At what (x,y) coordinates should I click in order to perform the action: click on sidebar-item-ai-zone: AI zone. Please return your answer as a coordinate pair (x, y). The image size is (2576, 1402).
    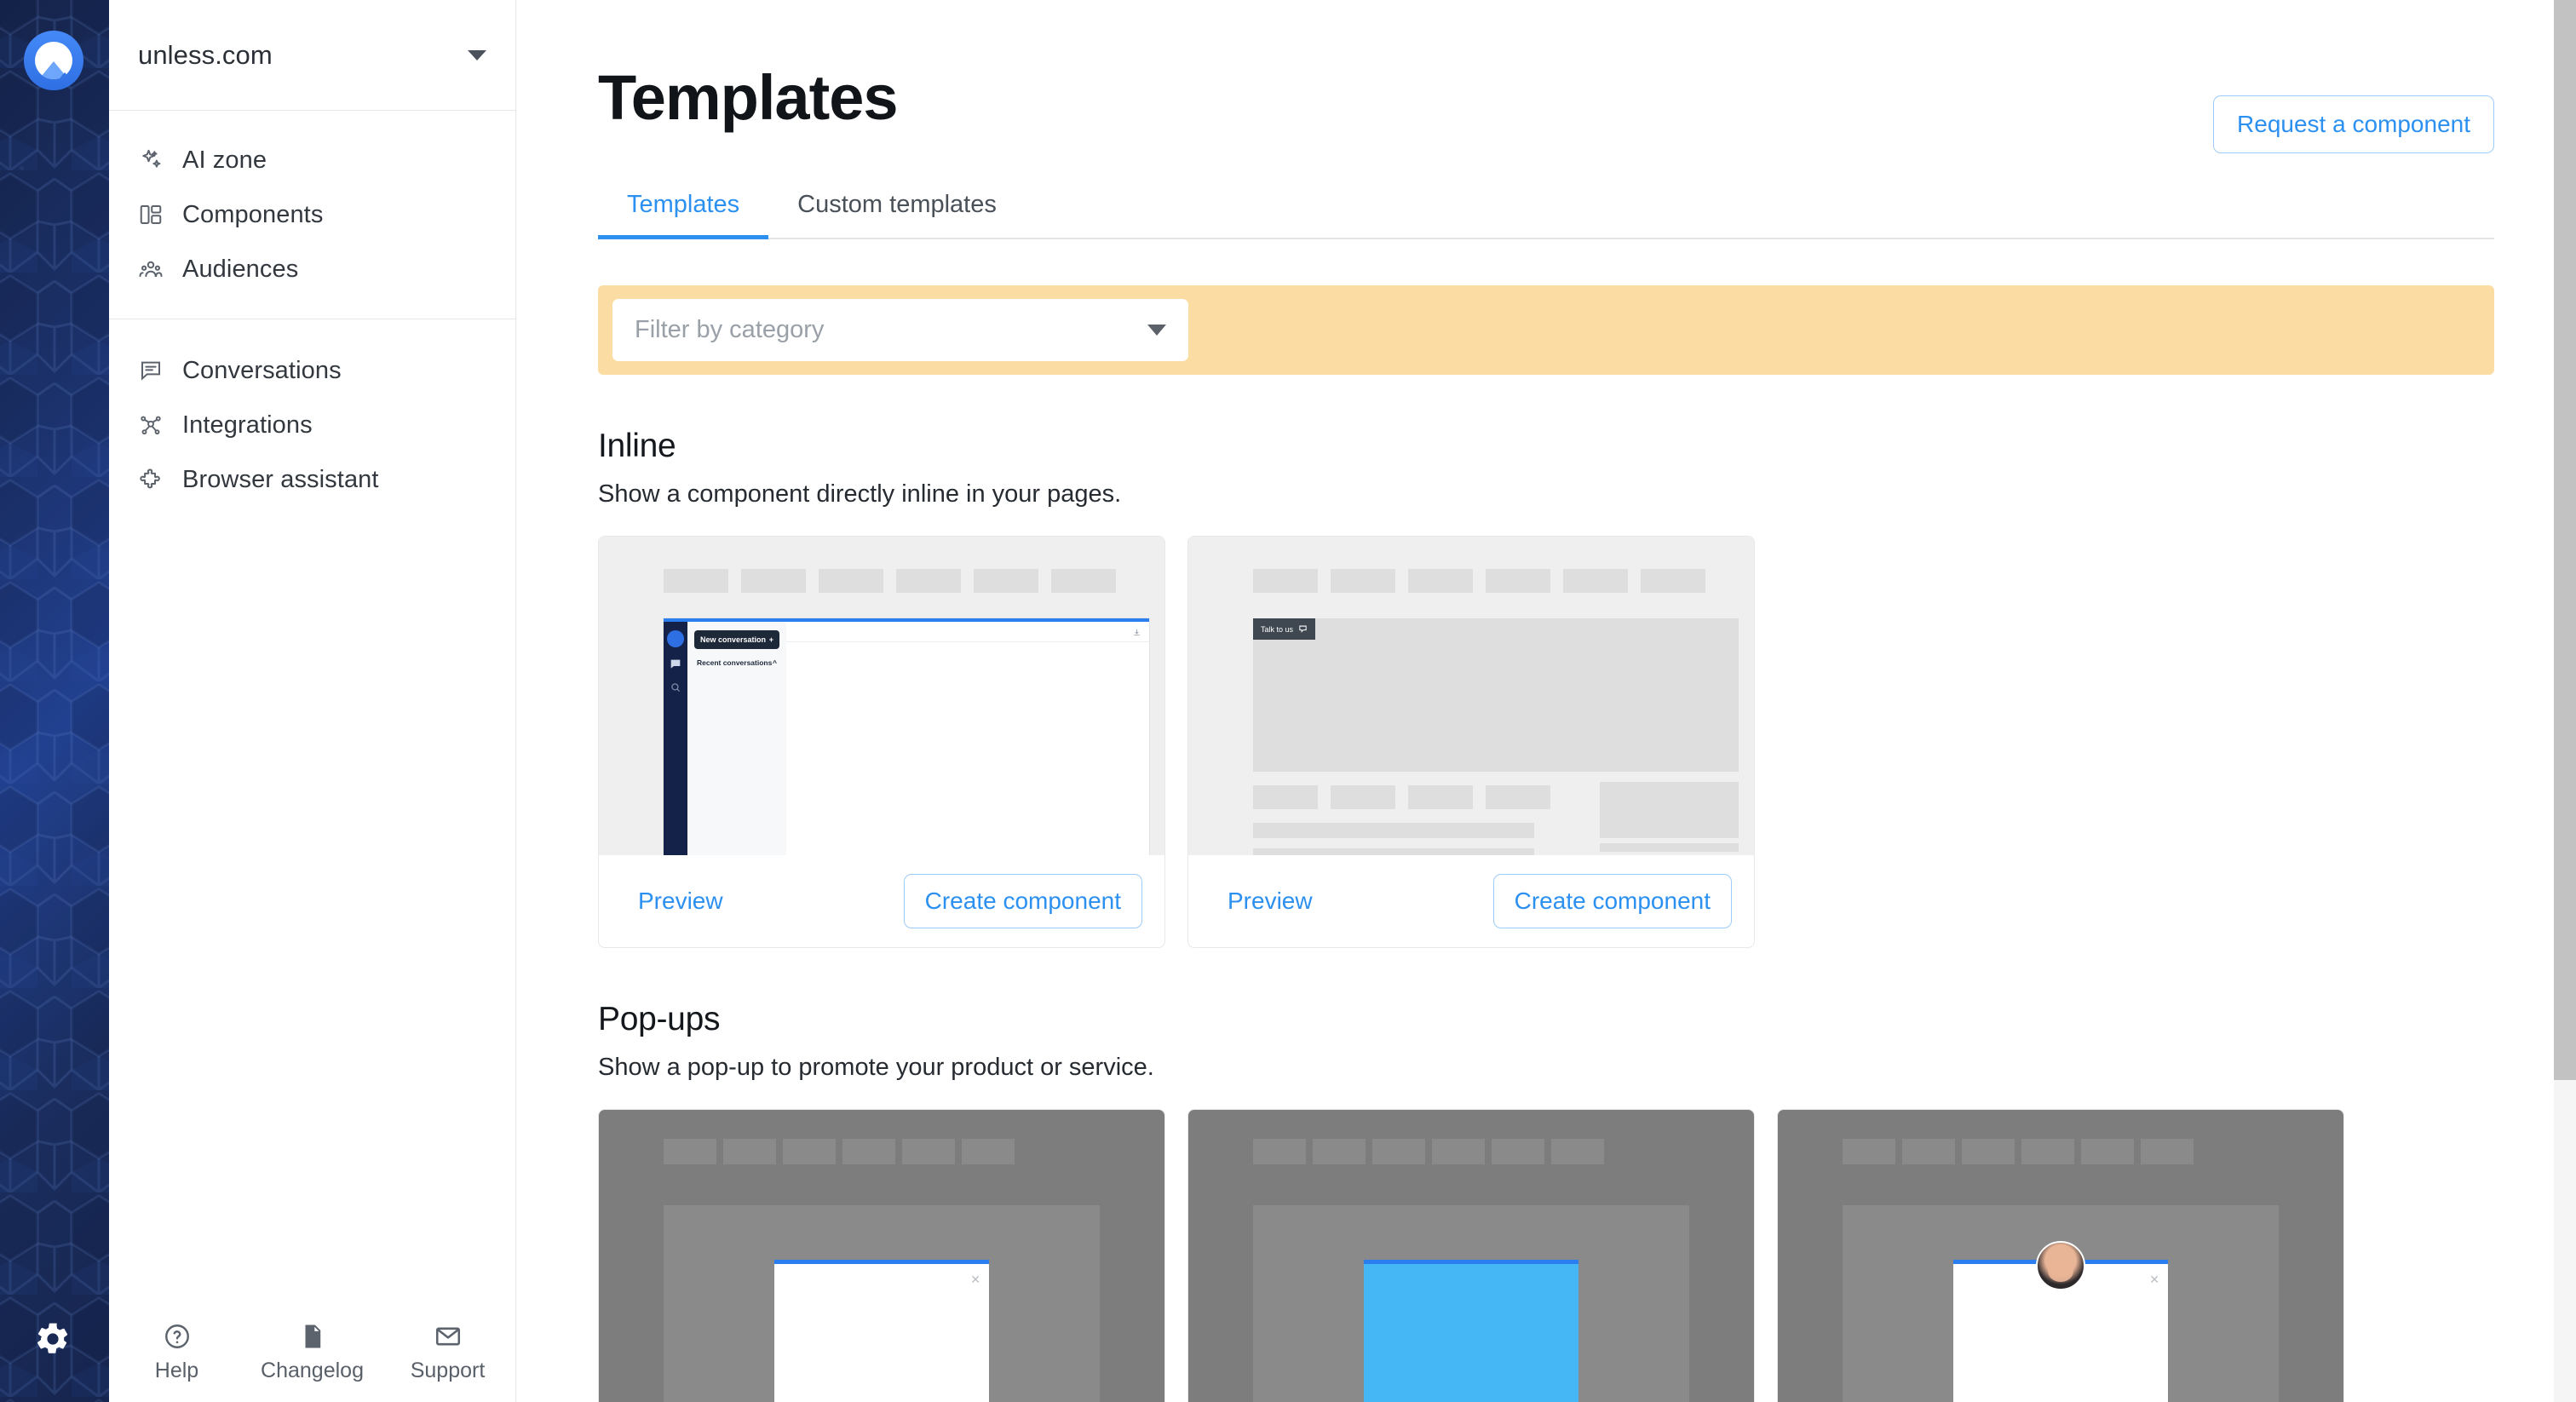
    Looking at the image, I should click on (312, 160).